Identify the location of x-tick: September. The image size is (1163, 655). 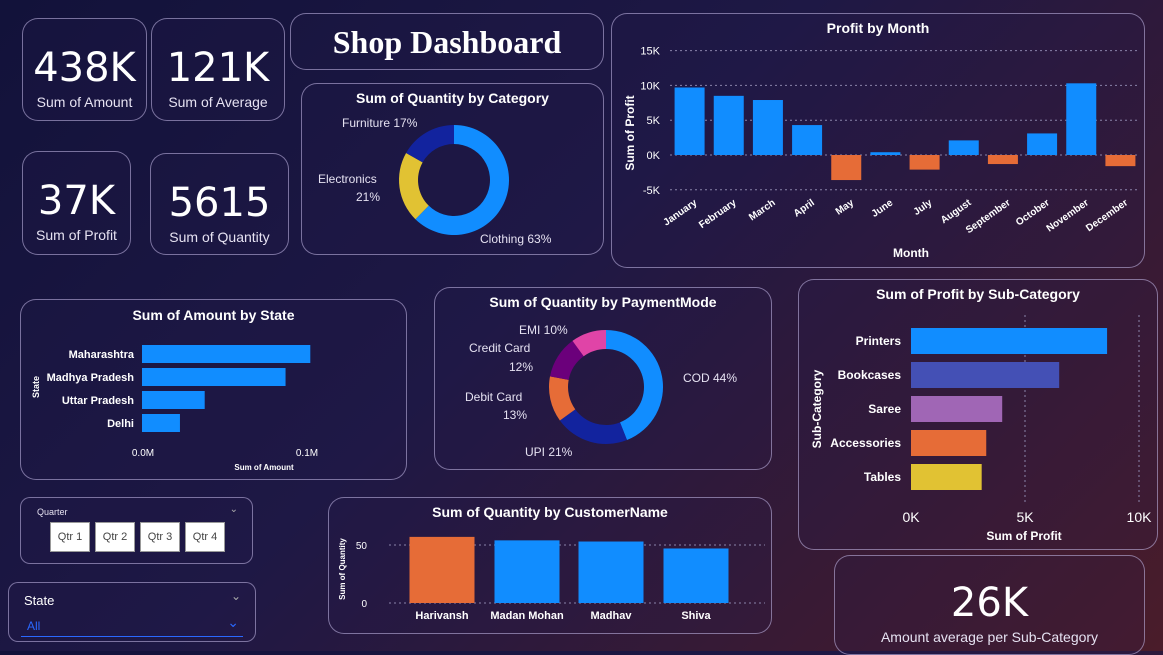
(988, 216).